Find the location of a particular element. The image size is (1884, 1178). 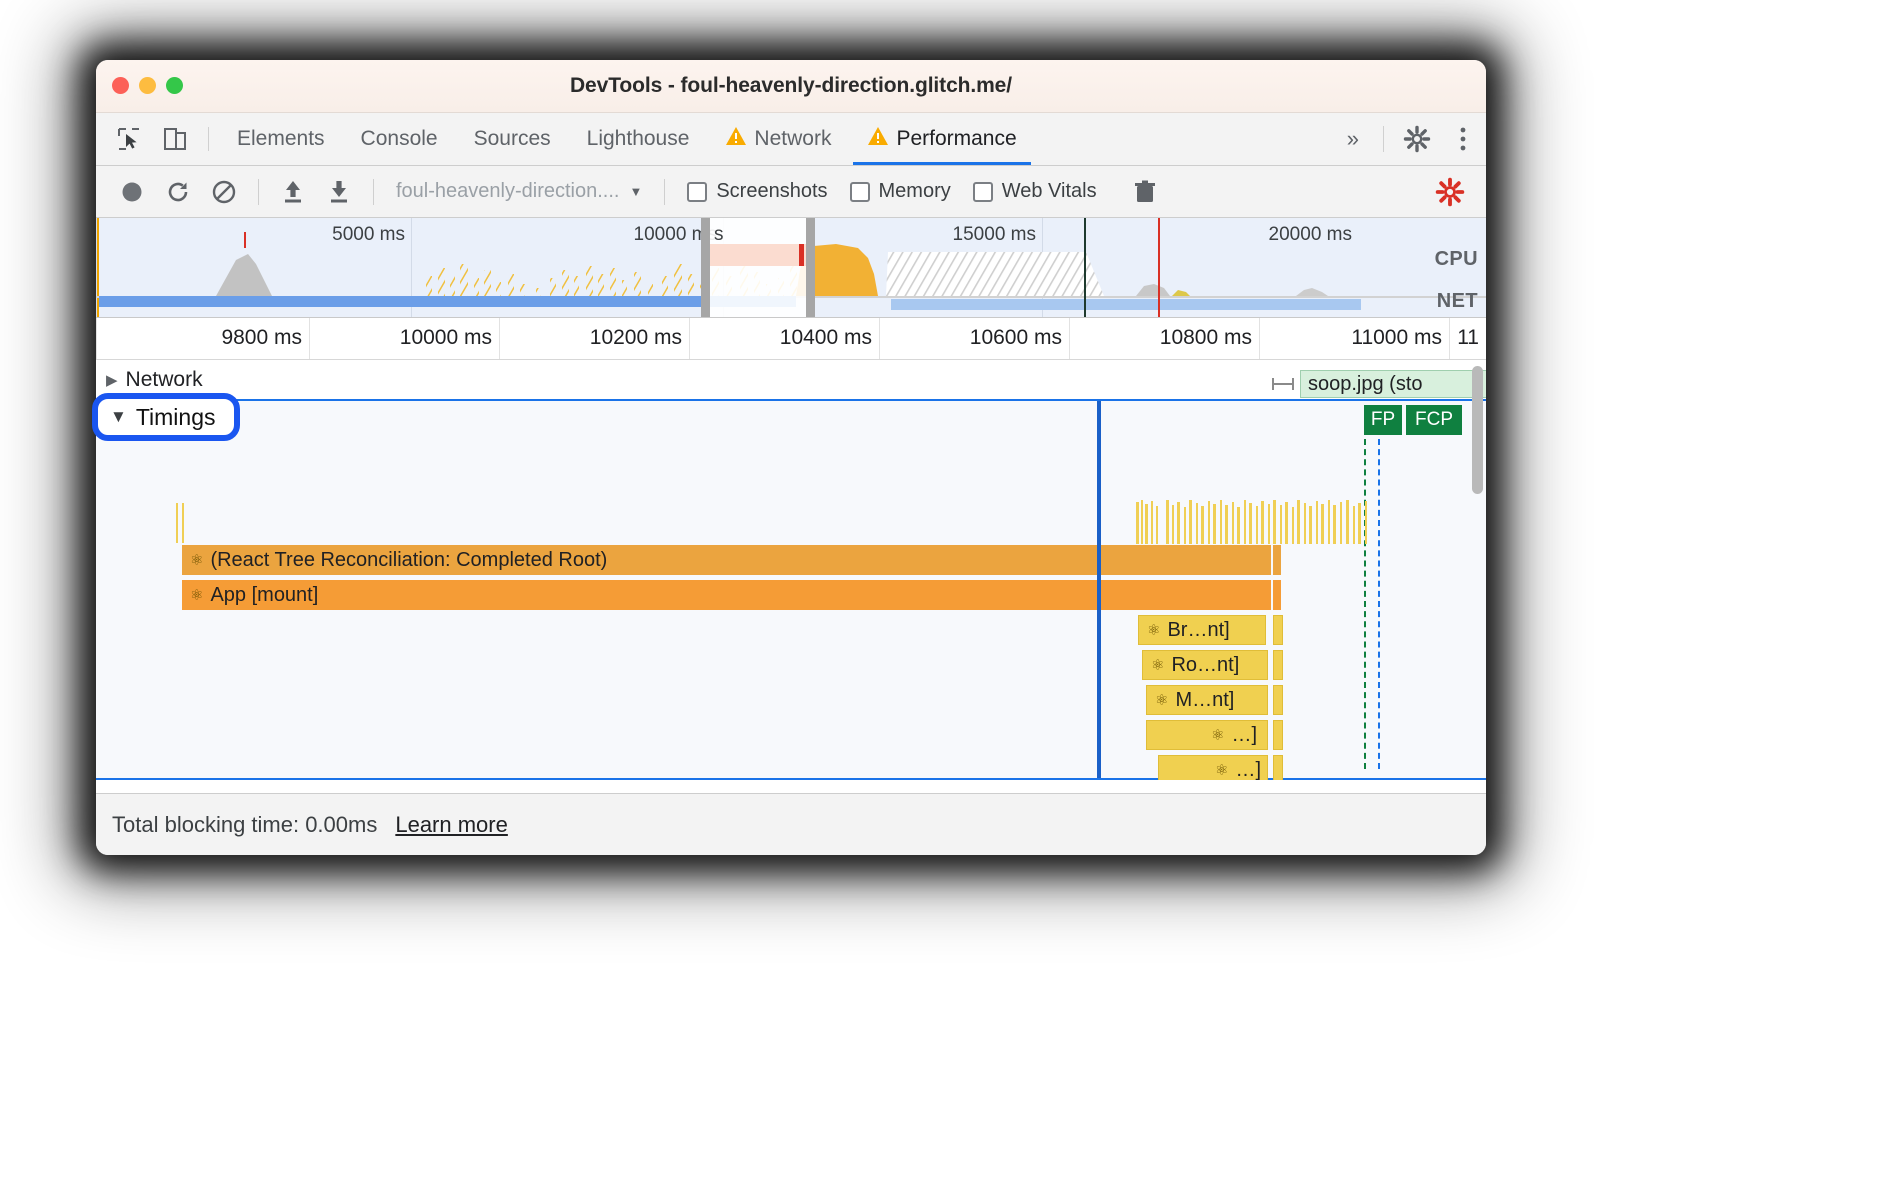

network-request-chip: soop.jpg (sto is located at coordinates (1393, 384).